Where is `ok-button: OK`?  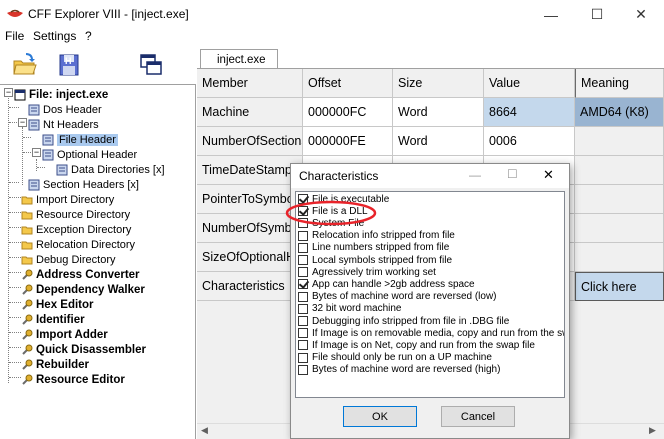
ok-button: OK is located at coordinates (380, 416).